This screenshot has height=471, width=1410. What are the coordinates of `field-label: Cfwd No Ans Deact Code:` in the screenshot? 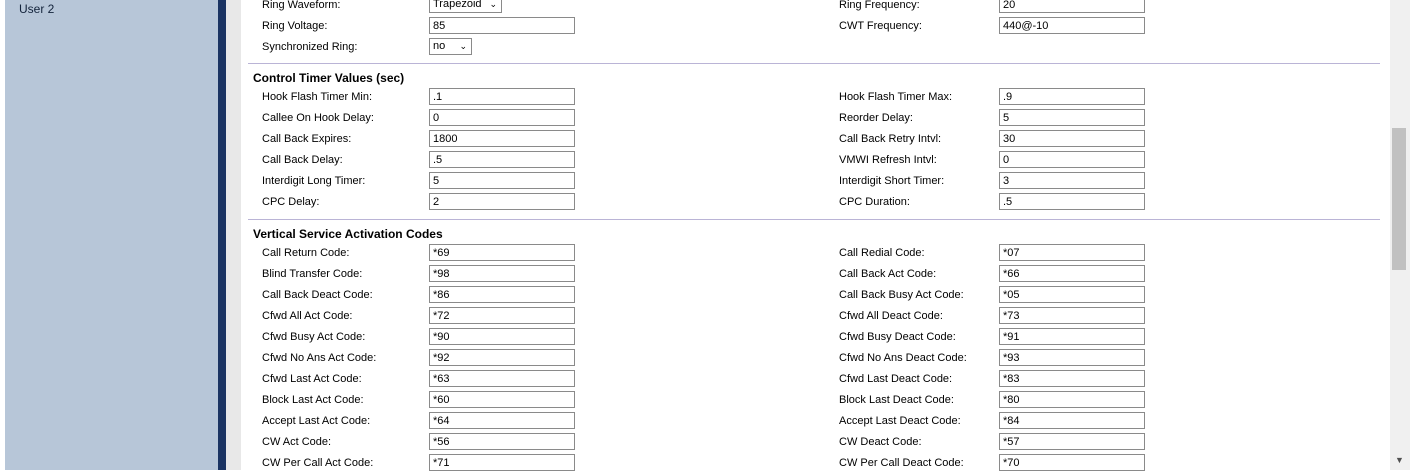 It's located at (903, 358).